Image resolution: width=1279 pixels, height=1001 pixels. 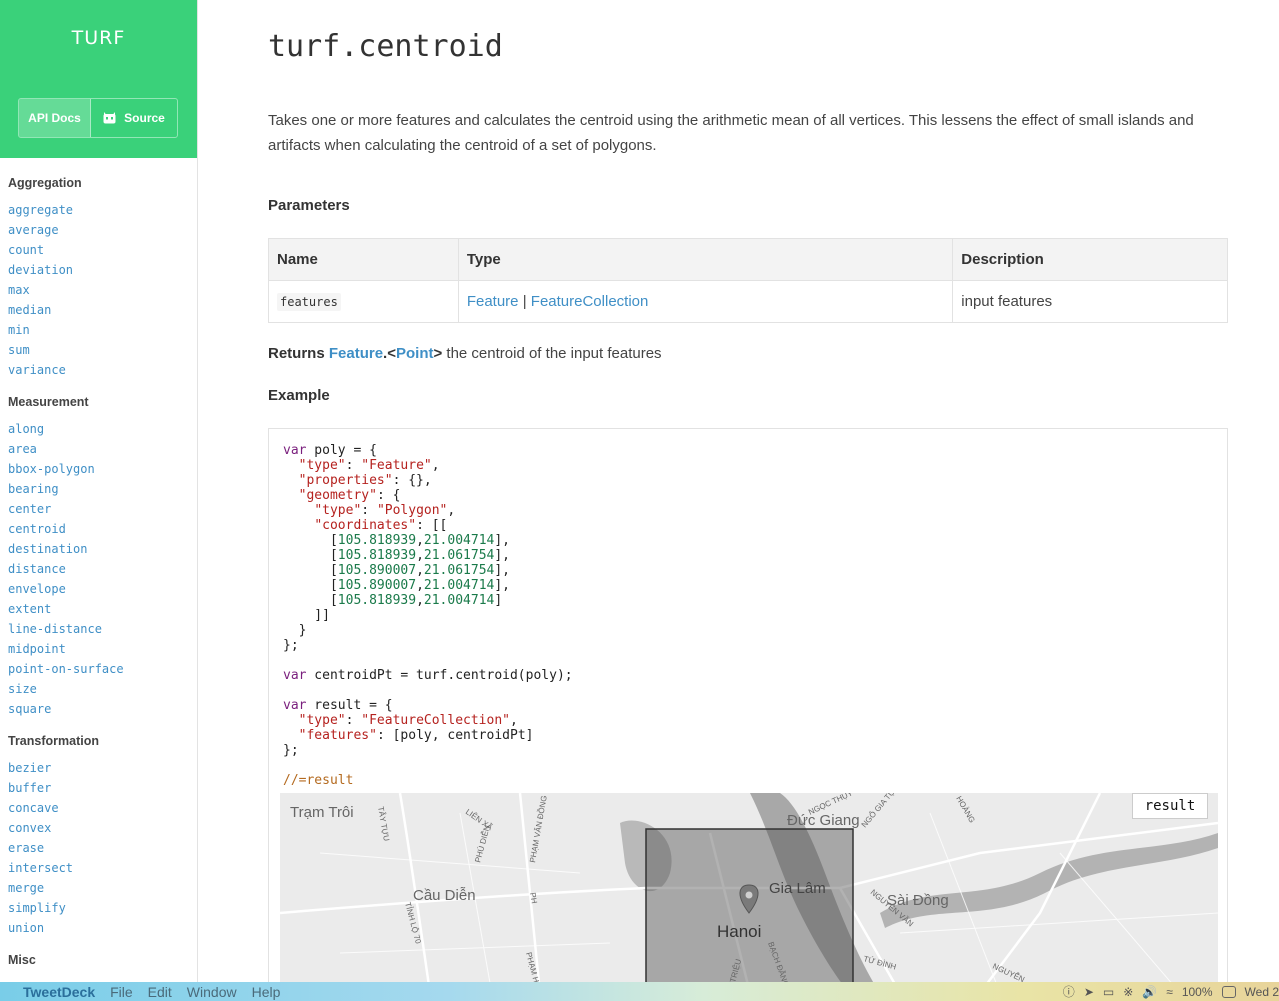 I want to click on sidebar-item-max: max, so click(x=98, y=290).